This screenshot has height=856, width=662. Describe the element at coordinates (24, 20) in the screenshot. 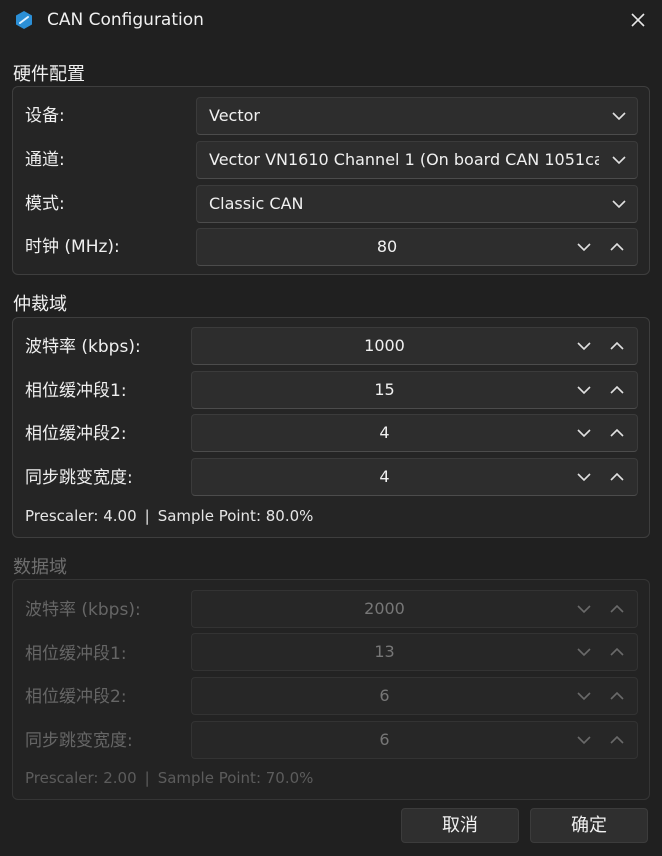

I see `app-logo-icon` at that location.